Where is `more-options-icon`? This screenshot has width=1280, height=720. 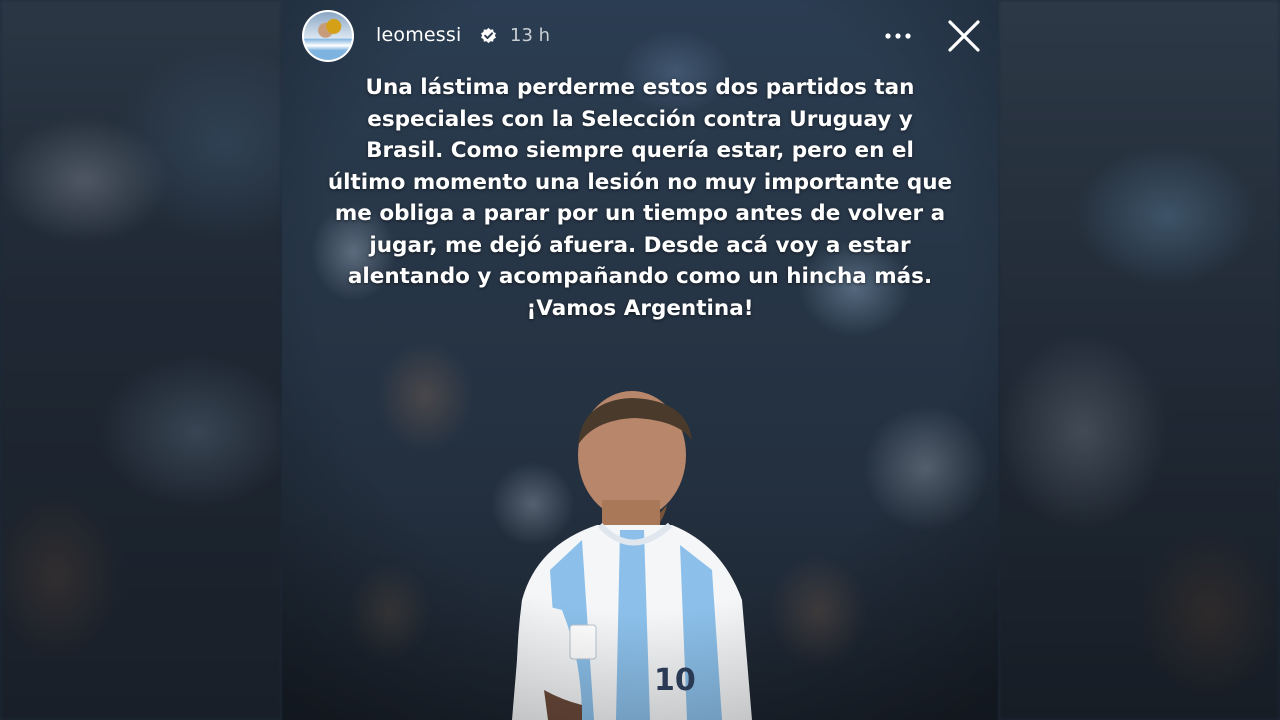 more-options-icon is located at coordinates (898, 36).